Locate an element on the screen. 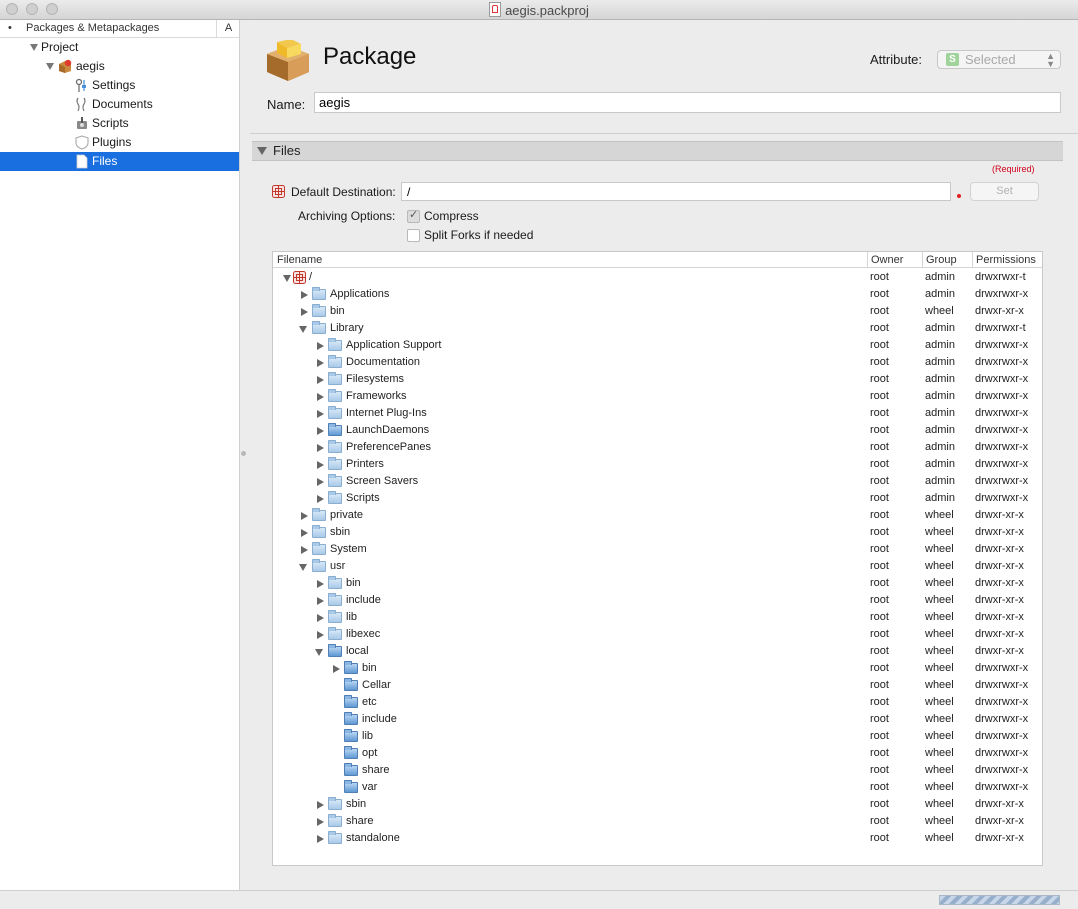 This screenshot has height=909, width=1078. table-row: Frameworks root admin drwxrwxr-x is located at coordinates (657, 396).